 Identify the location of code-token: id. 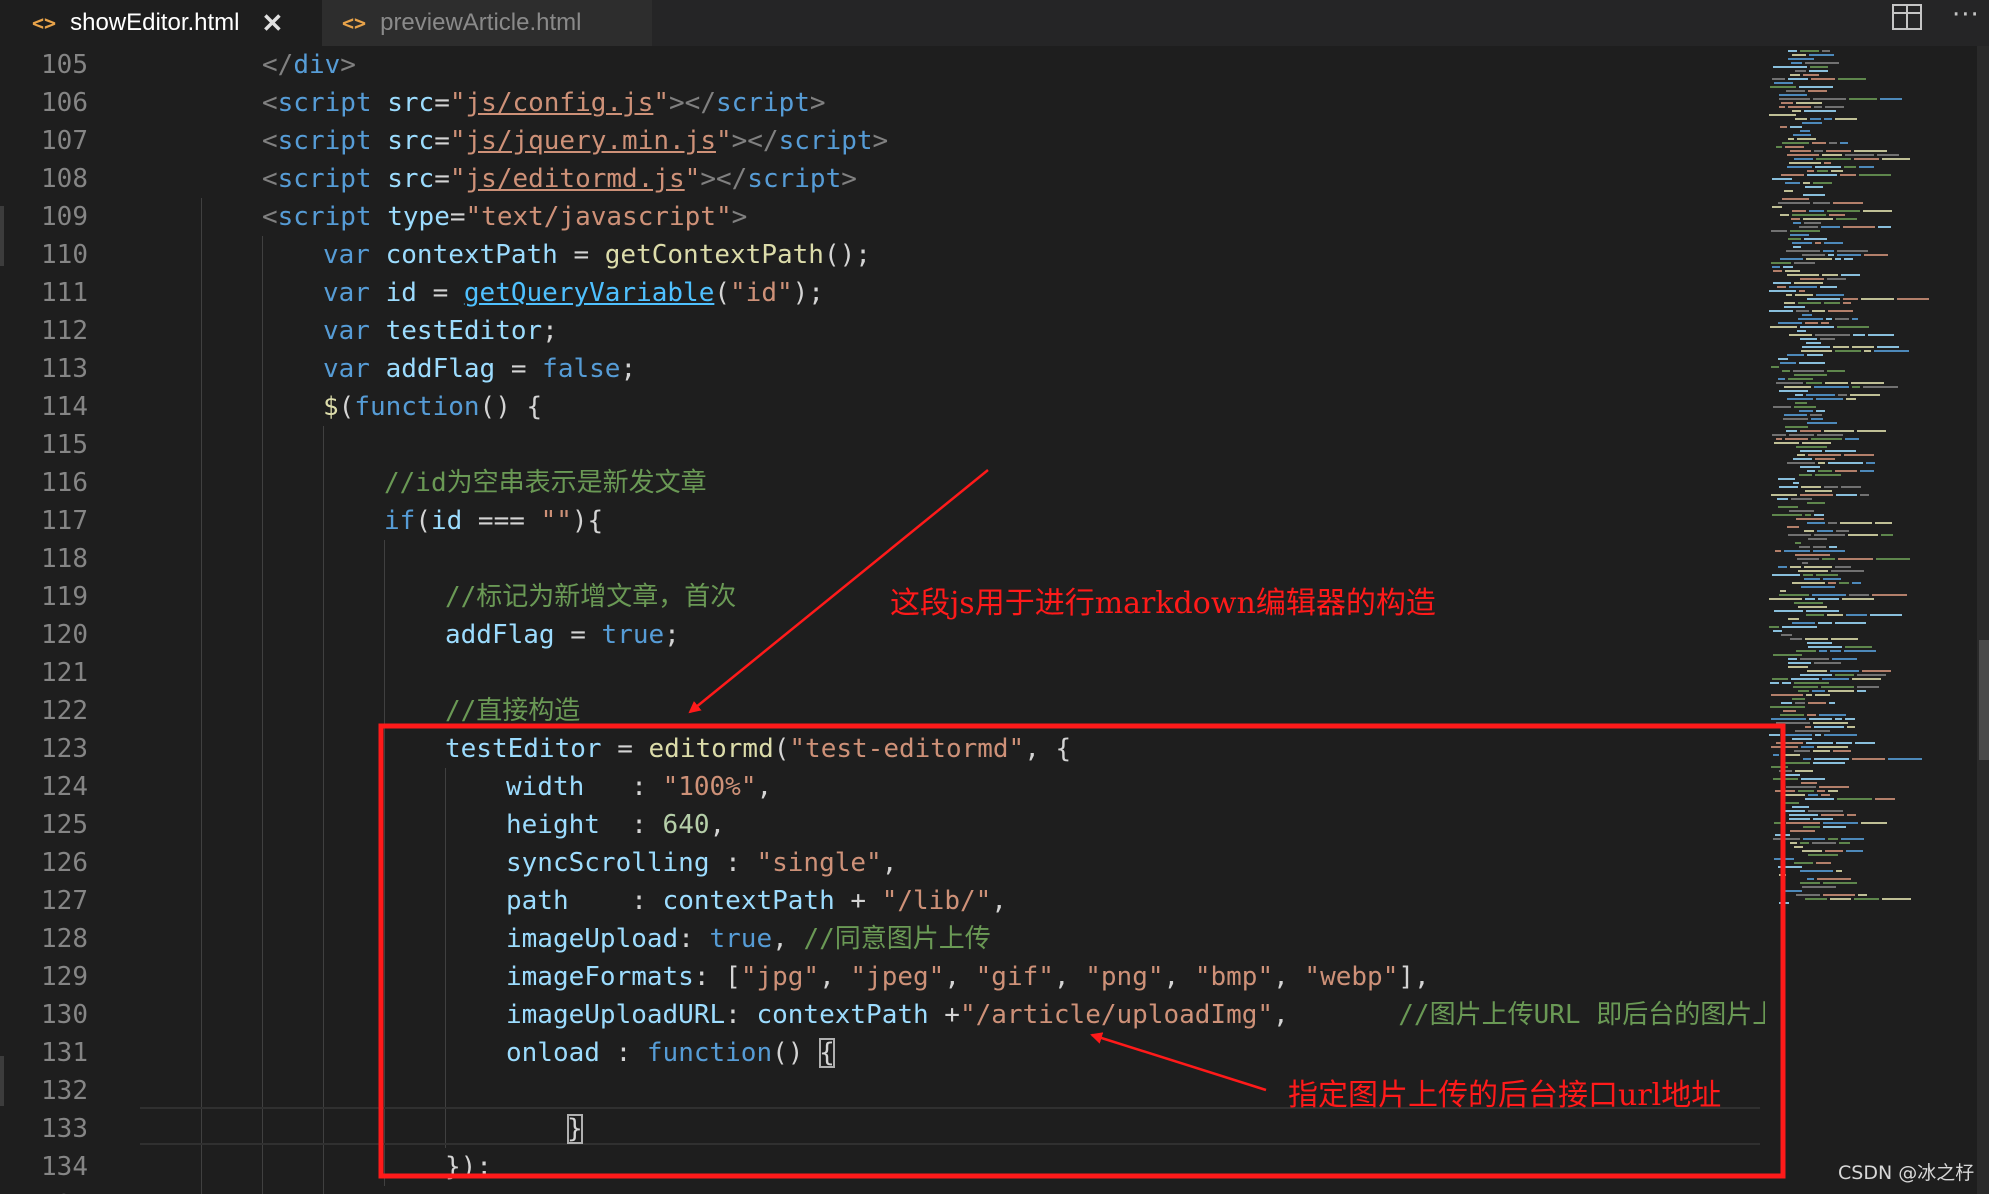
(401, 293).